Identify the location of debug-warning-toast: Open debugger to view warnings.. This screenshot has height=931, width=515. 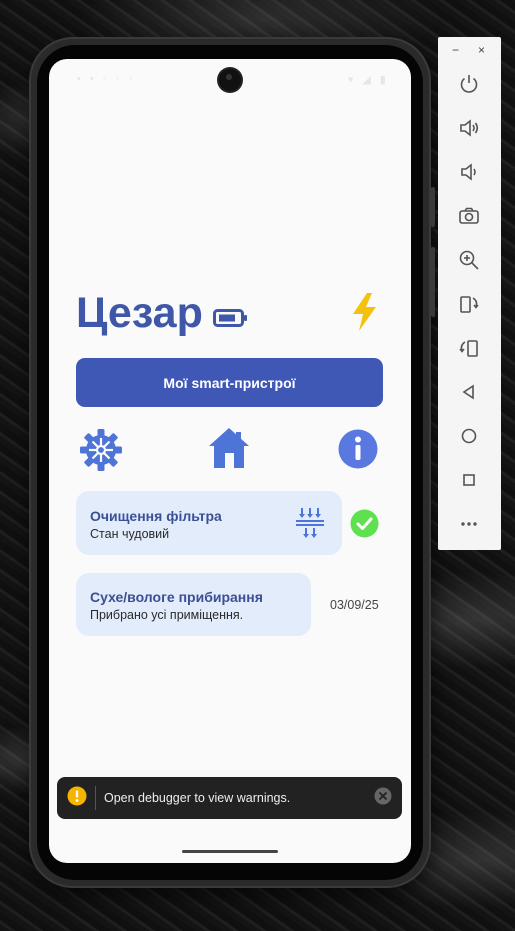
(229, 798).